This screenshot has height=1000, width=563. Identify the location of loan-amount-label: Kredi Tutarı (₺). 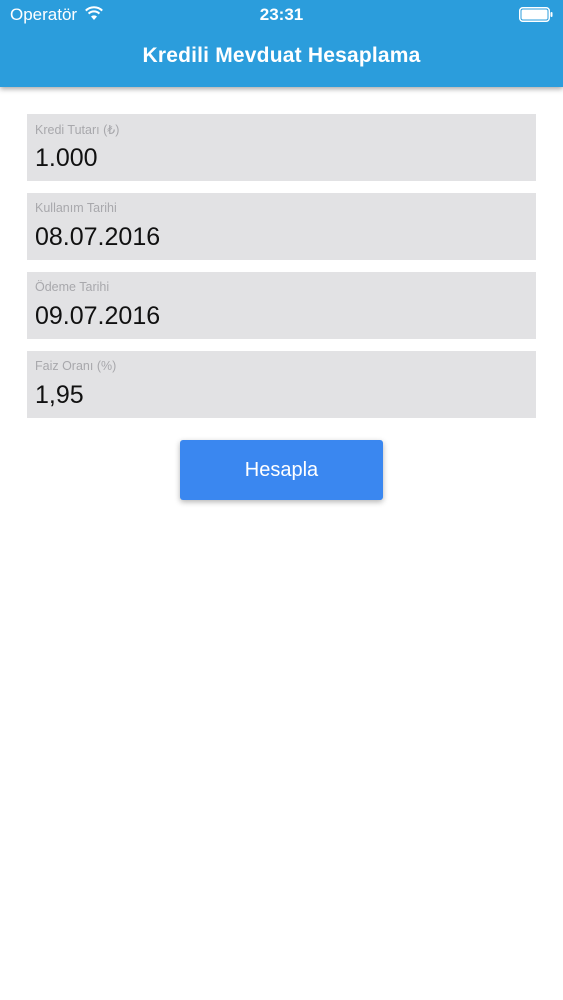
(77, 130).